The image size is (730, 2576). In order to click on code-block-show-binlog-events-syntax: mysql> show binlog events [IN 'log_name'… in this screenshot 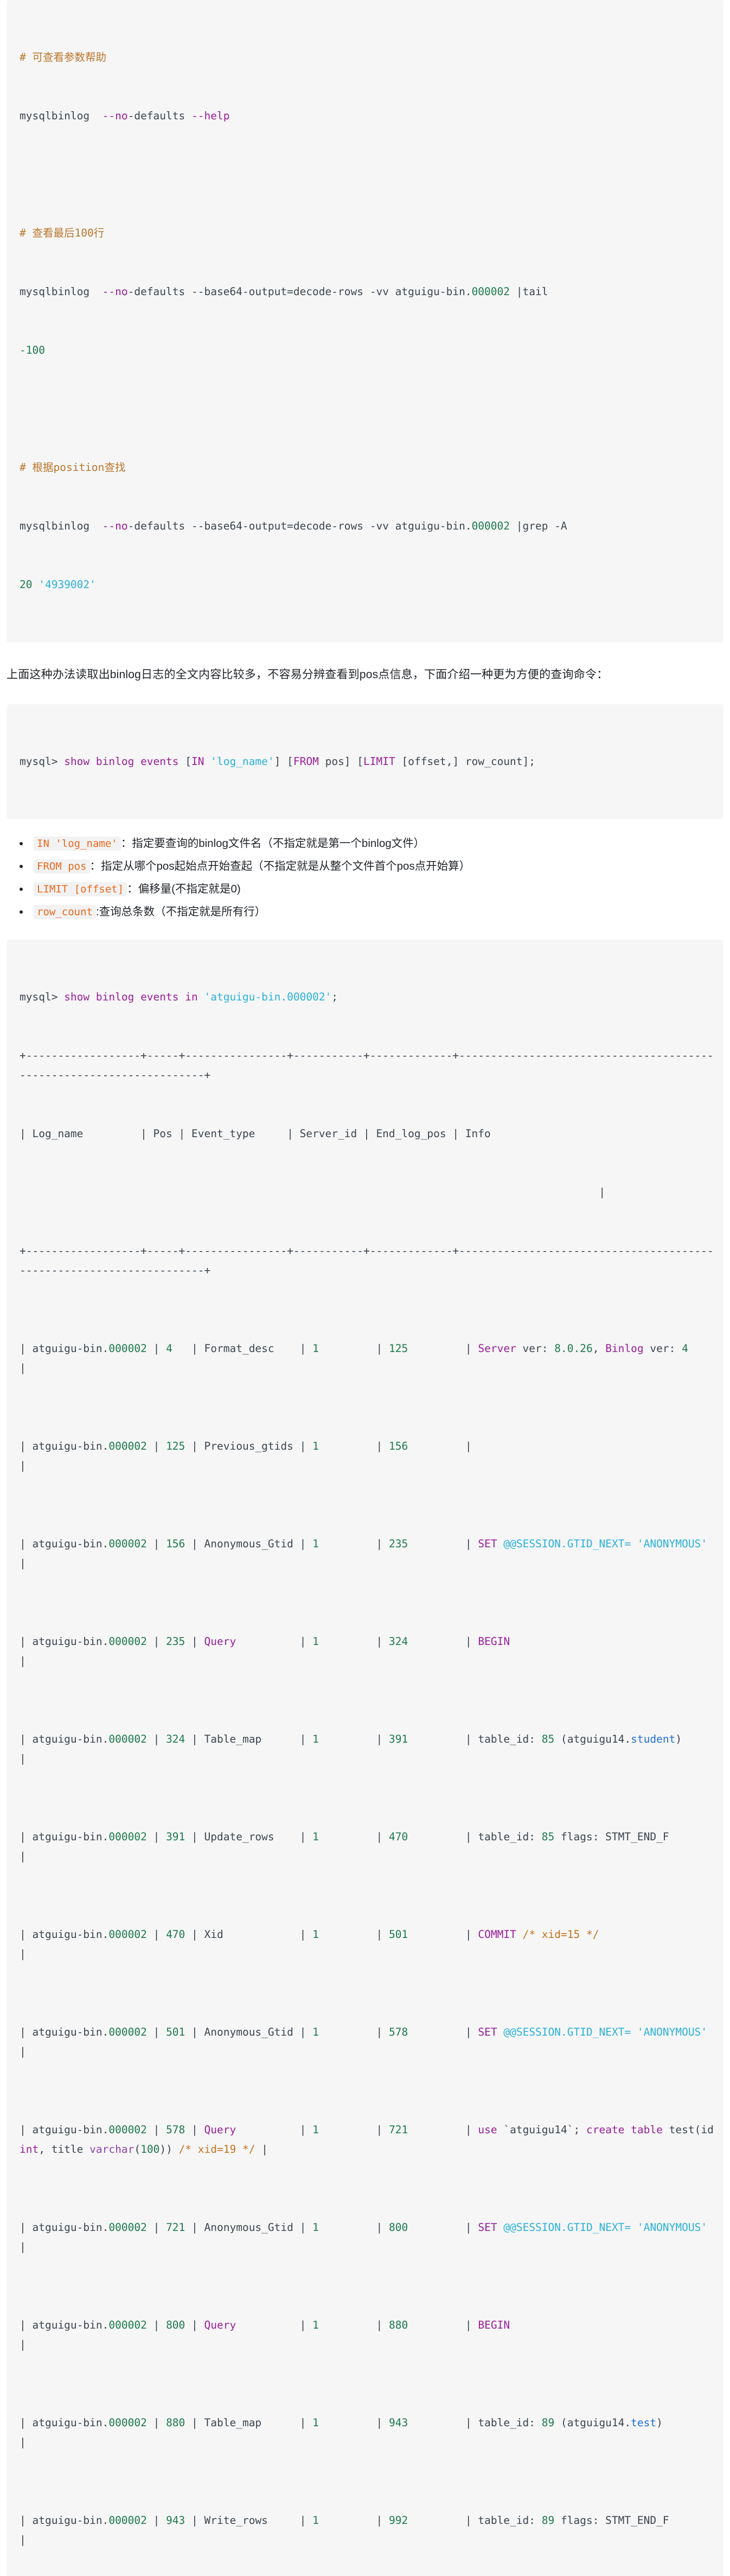, I will do `click(365, 761)`.